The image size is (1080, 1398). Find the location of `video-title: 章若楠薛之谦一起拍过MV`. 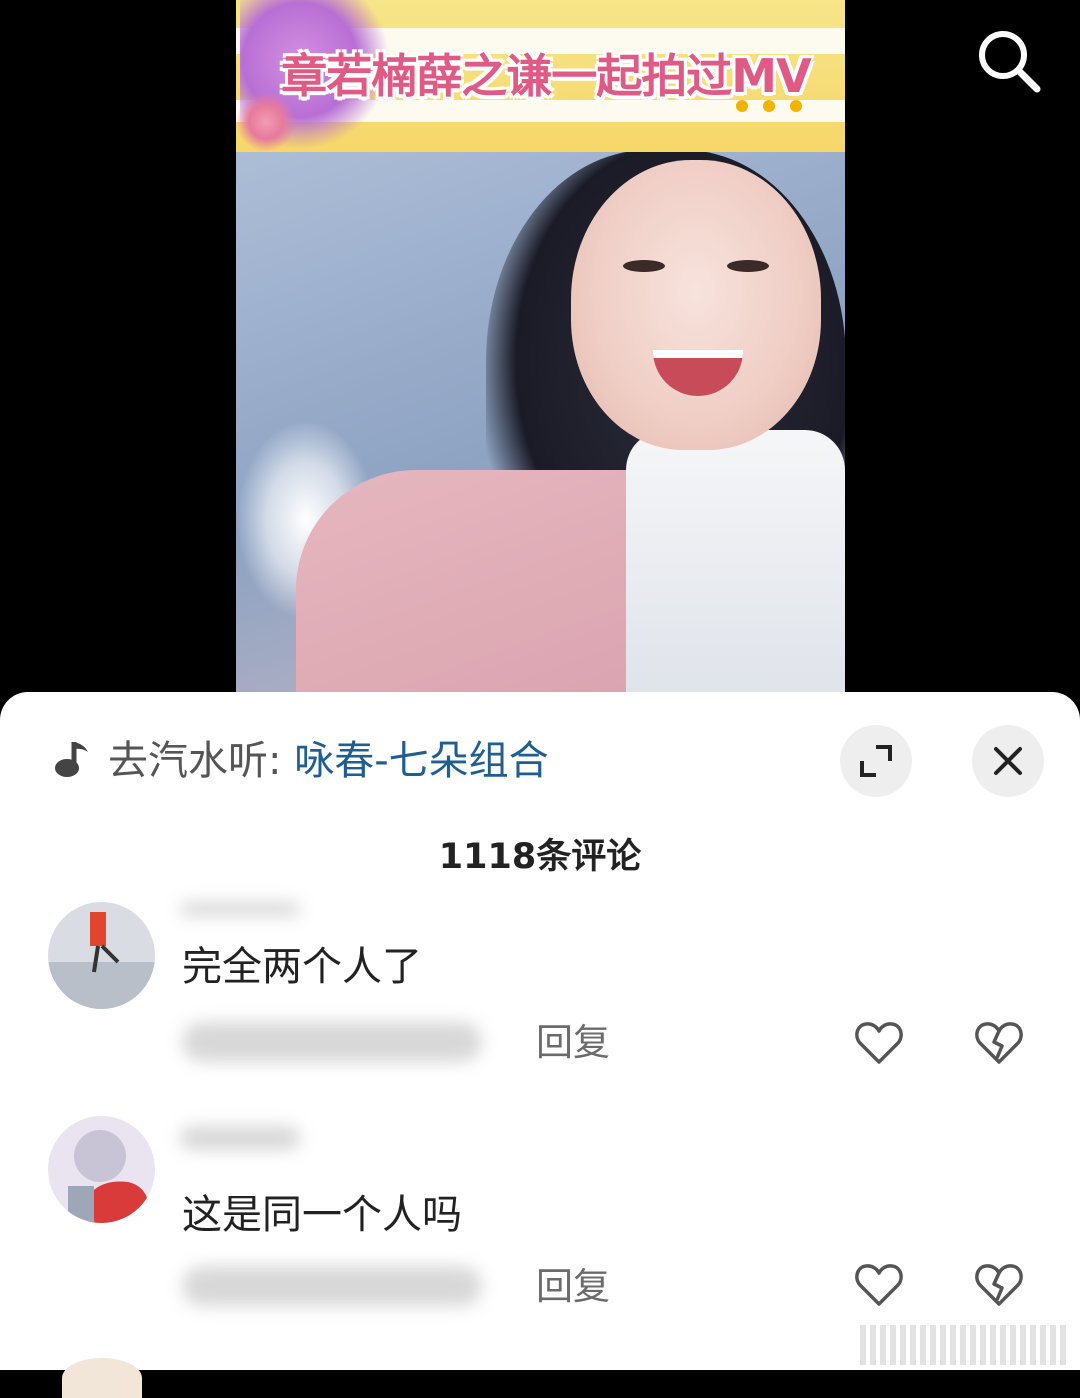

video-title: 章若楠薛之谦一起拍过MV is located at coordinates (546, 76).